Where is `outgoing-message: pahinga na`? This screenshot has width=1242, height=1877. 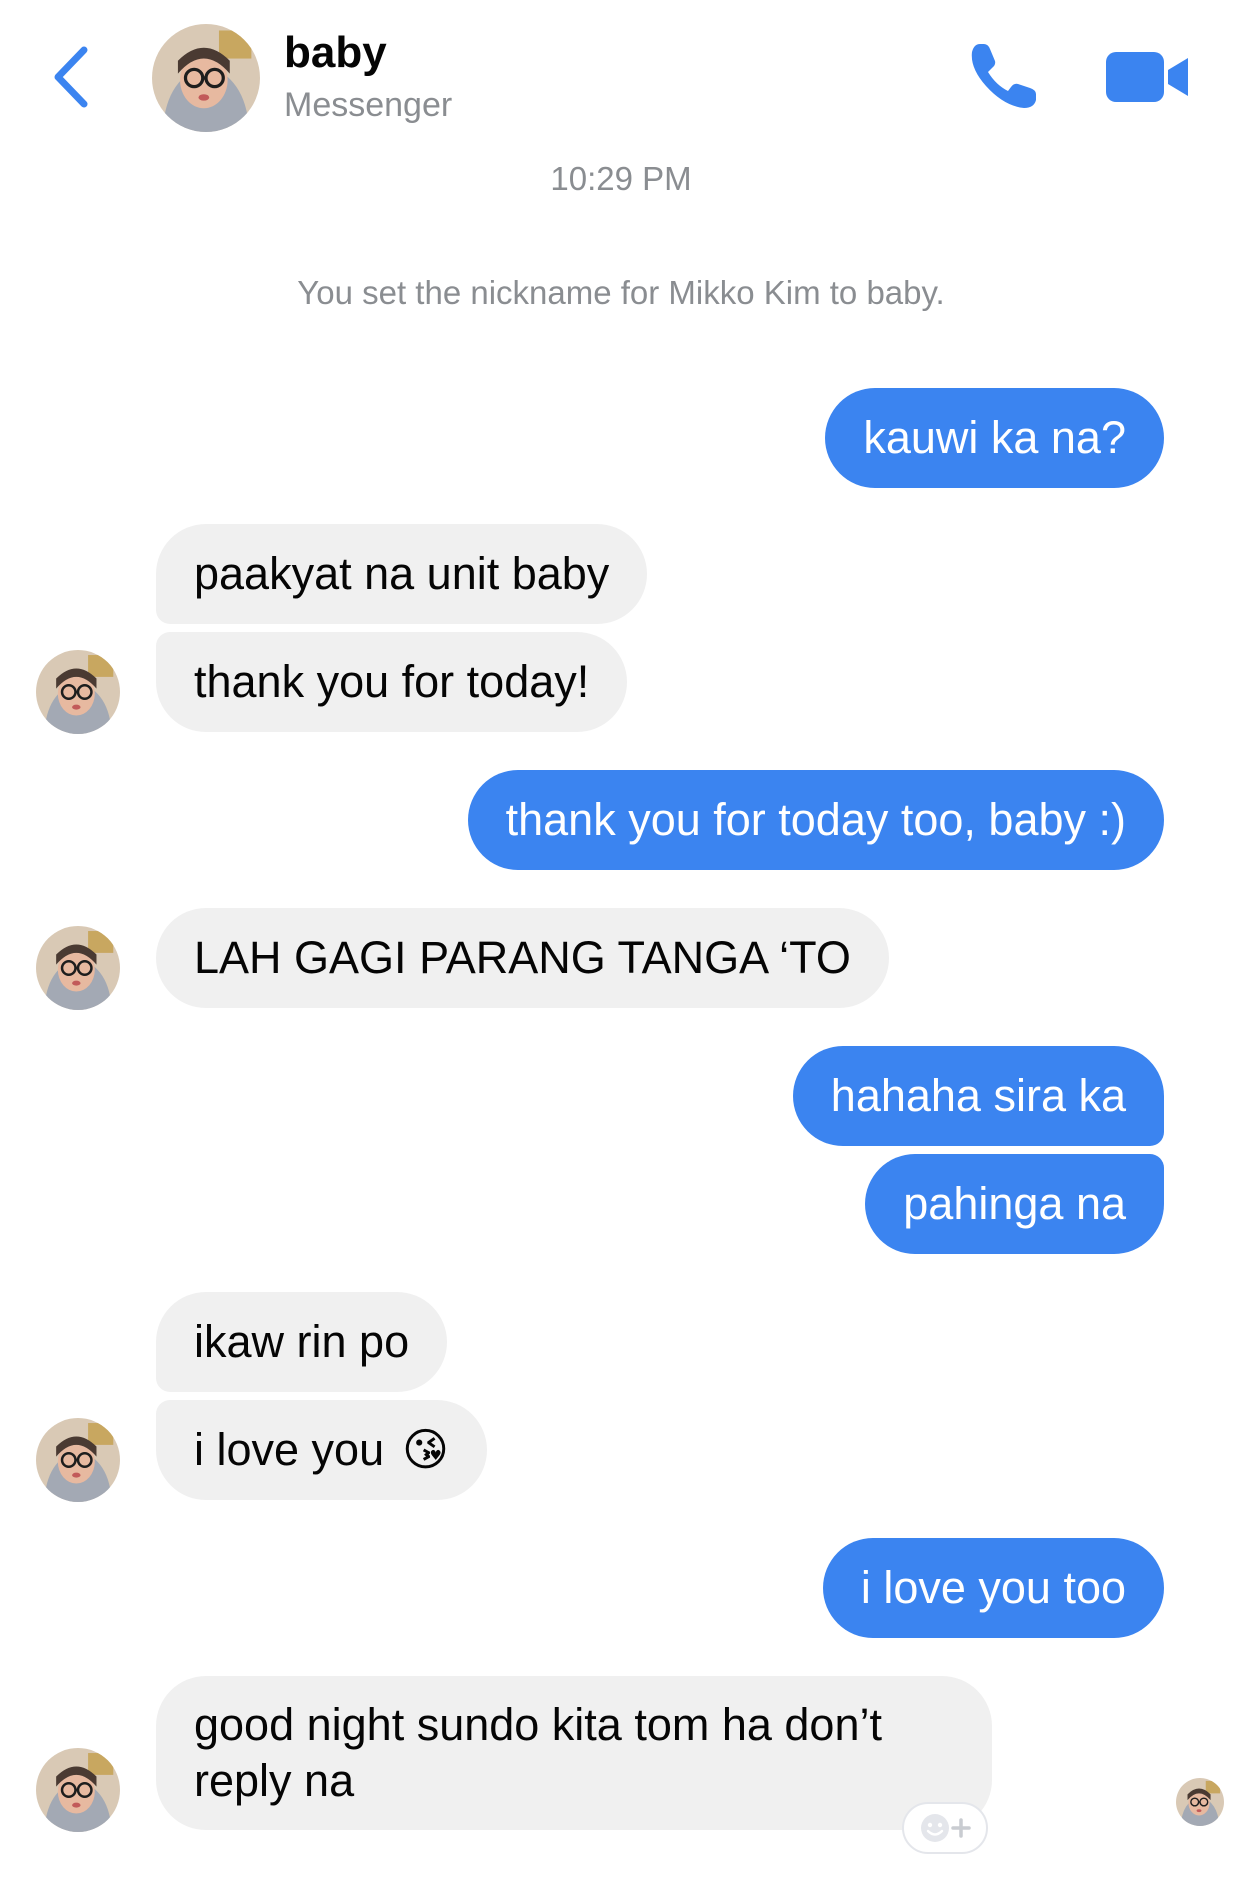
outgoing-message: pahinga na is located at coordinates (1014, 1204).